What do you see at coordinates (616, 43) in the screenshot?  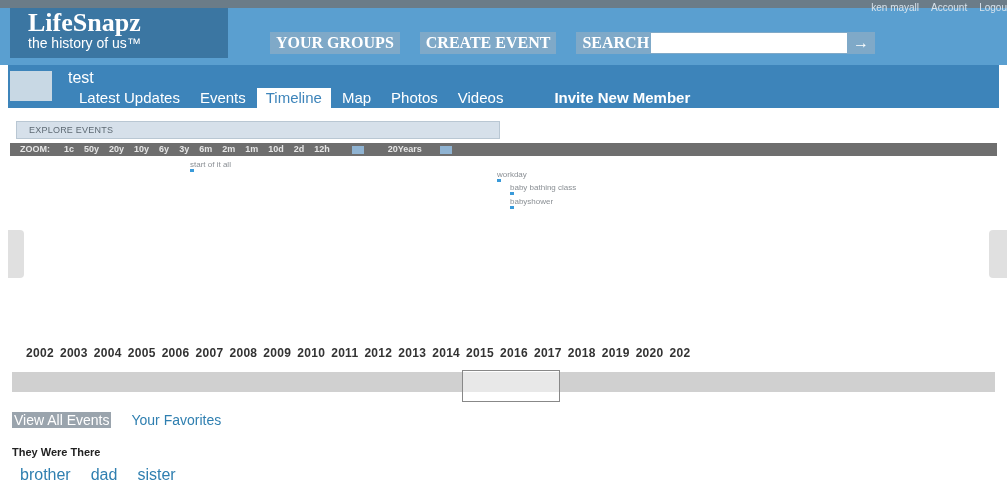 I see `search-label: SEARCH` at bounding box center [616, 43].